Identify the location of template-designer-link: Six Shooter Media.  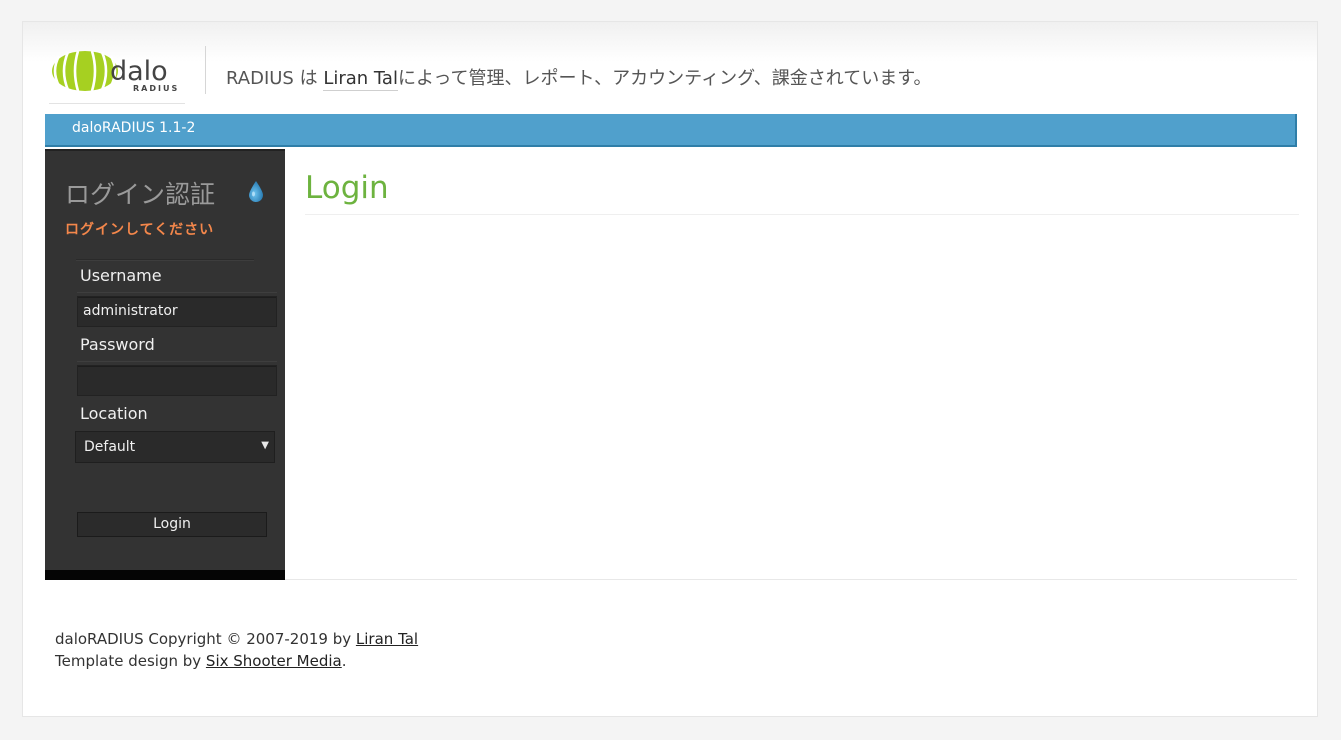
(274, 661).